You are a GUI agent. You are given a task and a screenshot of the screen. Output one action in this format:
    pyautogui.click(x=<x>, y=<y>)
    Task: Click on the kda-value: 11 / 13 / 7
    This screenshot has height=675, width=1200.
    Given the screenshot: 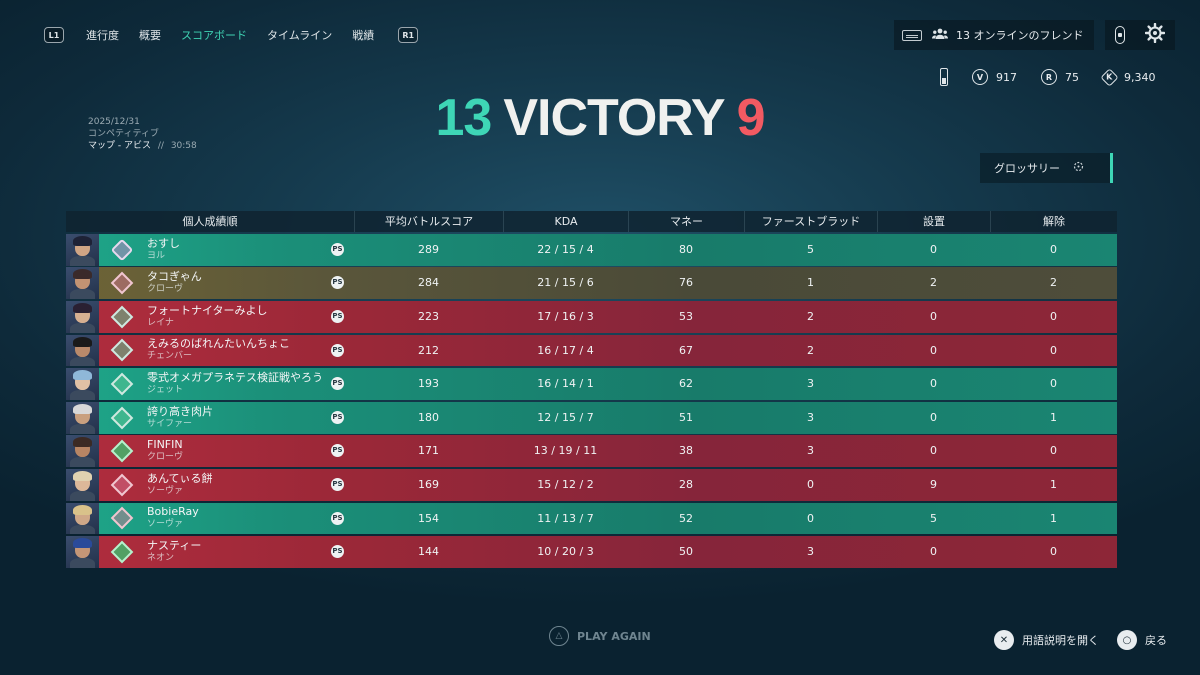 What is the action you would take?
    pyautogui.click(x=565, y=518)
    